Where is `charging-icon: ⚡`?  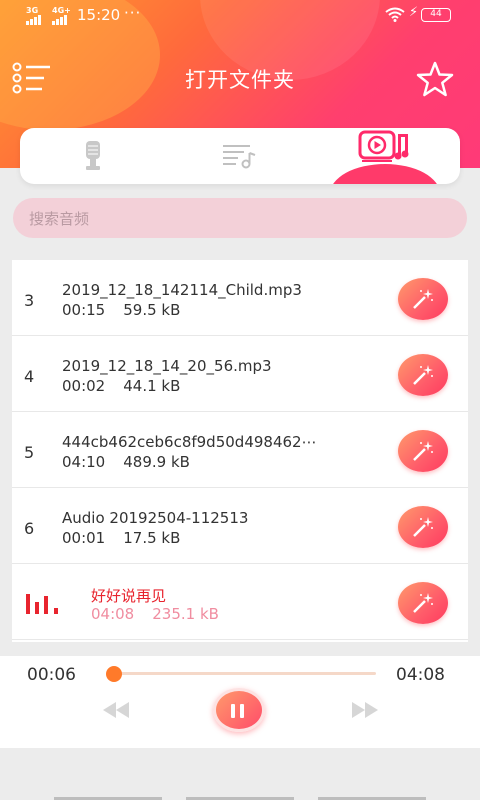
charging-icon: ⚡ is located at coordinates (414, 12).